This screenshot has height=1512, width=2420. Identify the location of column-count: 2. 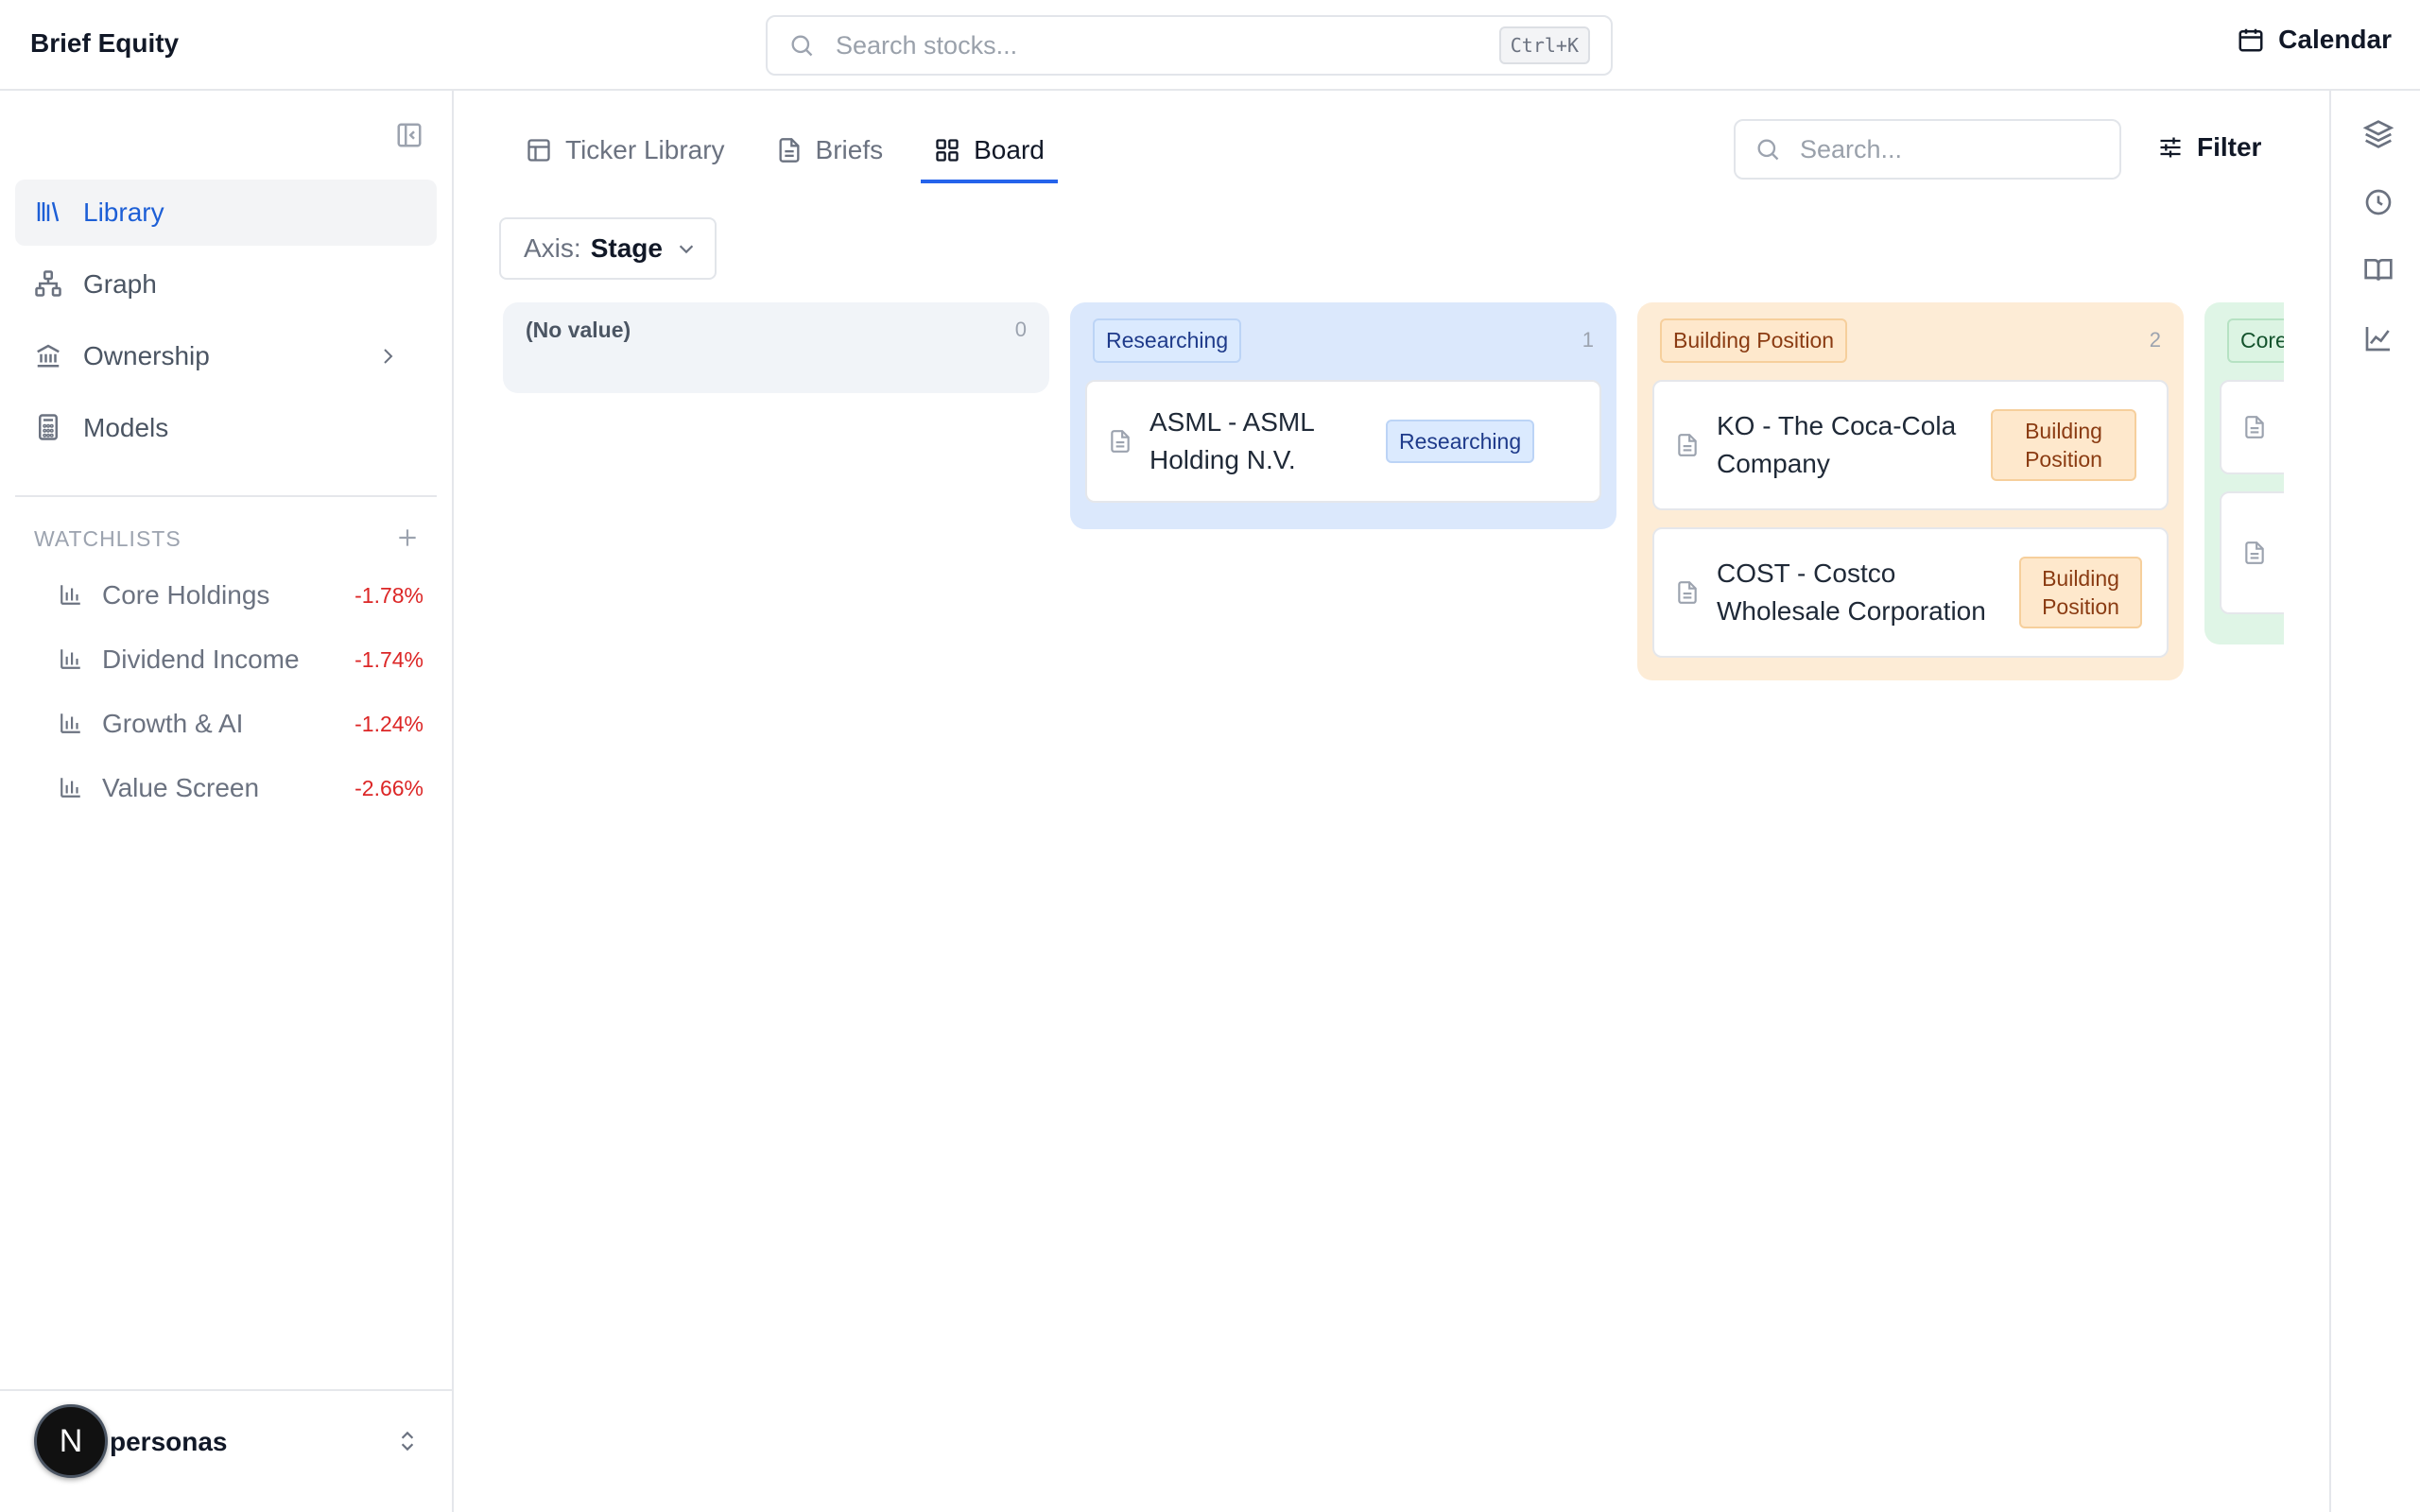
(2155, 340).